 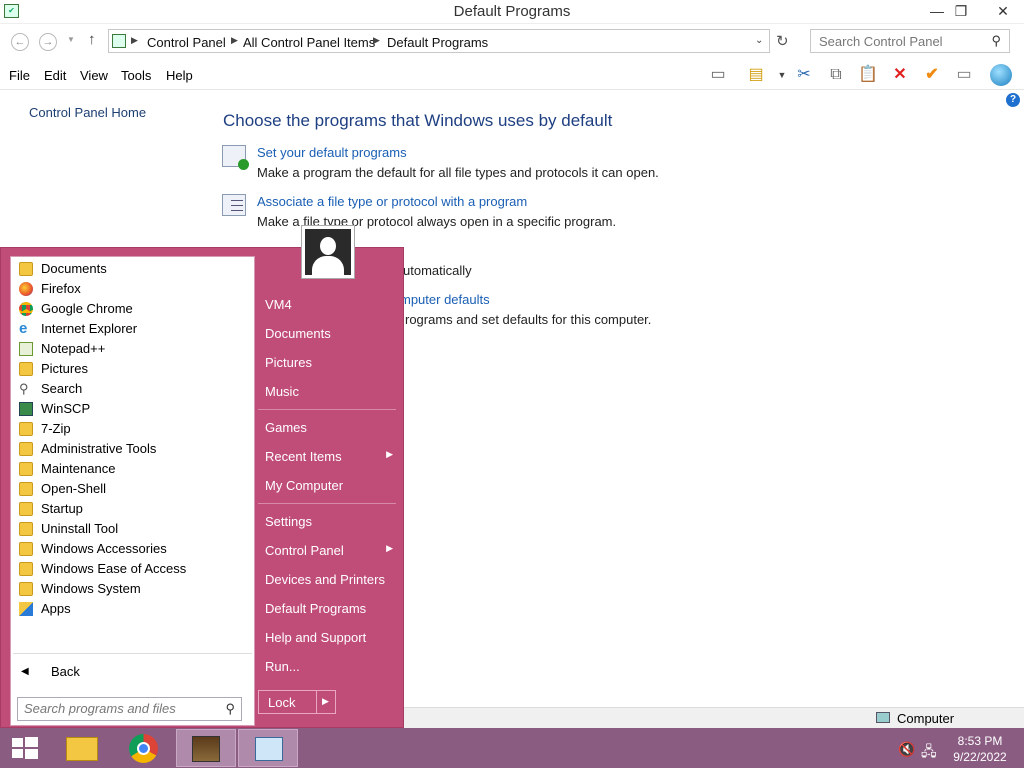 I want to click on start-item-games: Games, so click(x=329, y=427).